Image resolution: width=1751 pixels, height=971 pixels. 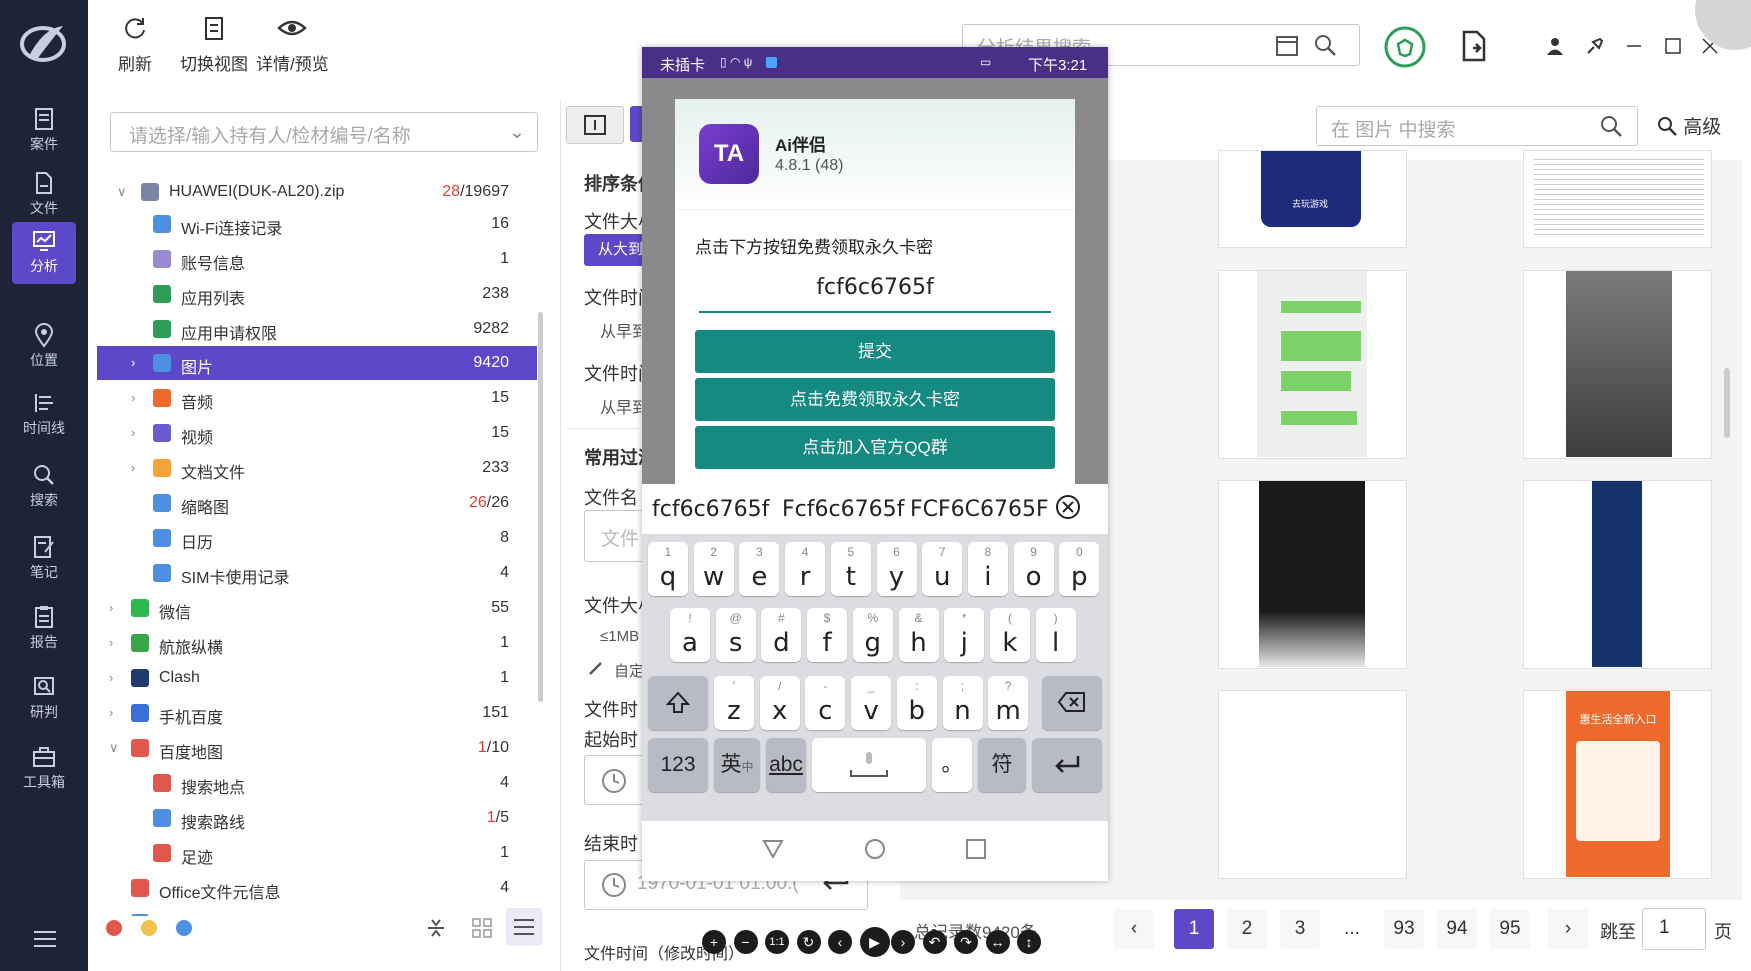 What do you see at coordinates (903, 942) in the screenshot?
I see `next-icon: ›` at bounding box center [903, 942].